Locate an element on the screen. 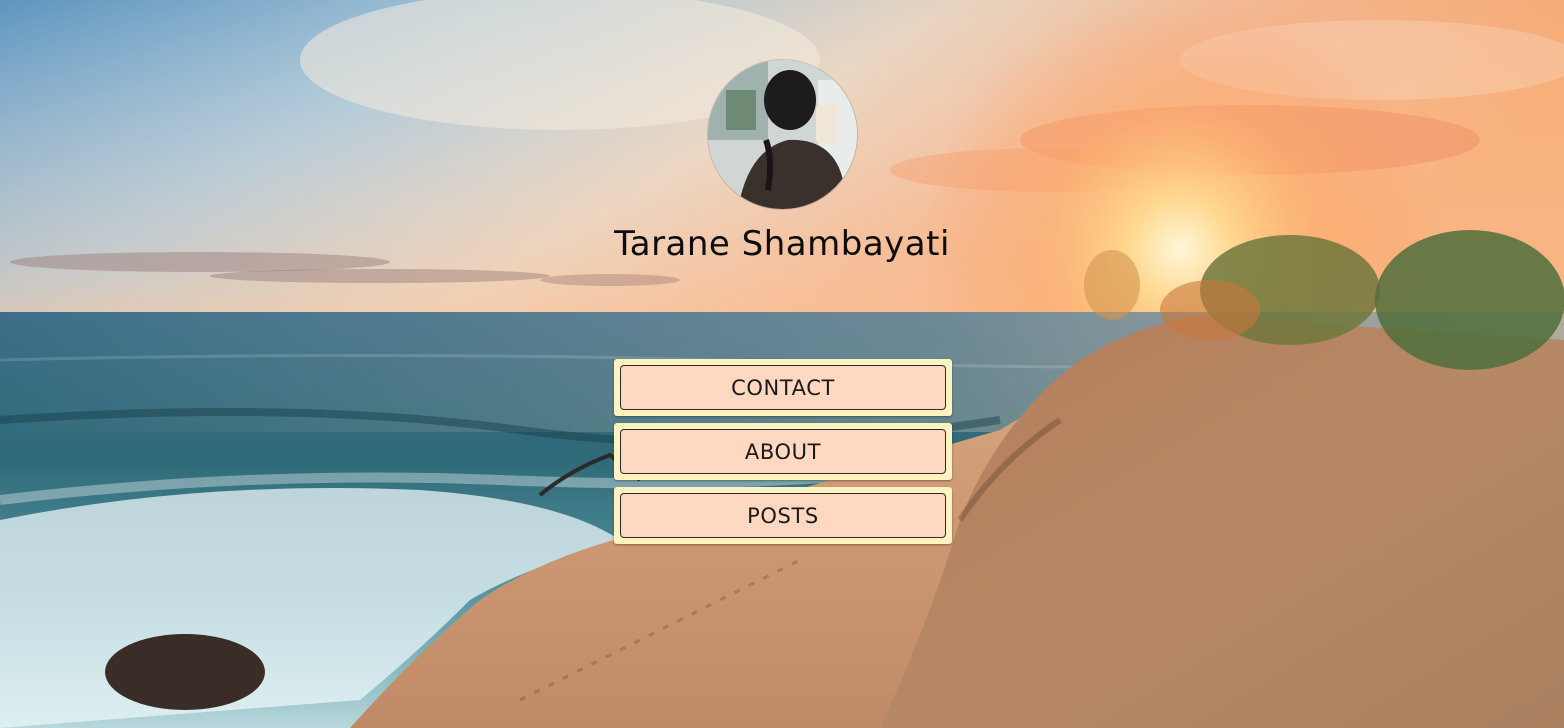 The height and width of the screenshot is (728, 1564). avatar is located at coordinates (782, 134).